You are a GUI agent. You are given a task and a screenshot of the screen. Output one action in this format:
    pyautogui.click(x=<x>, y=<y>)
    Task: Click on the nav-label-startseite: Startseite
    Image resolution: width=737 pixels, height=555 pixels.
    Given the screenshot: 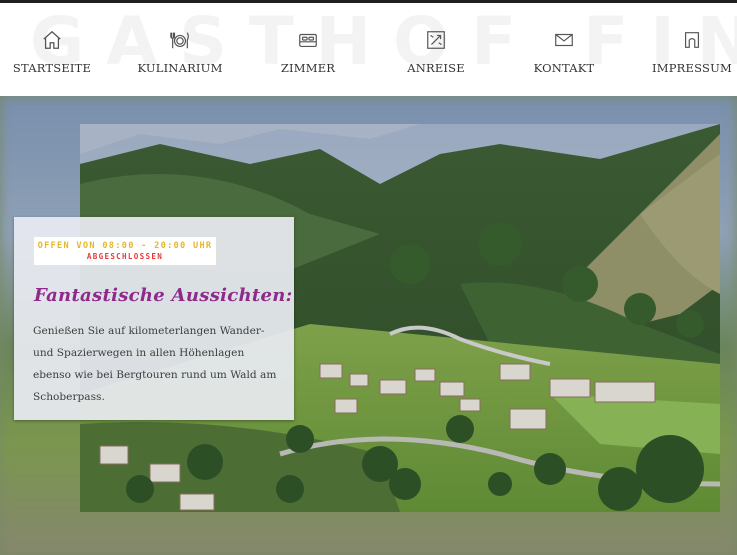 What is the action you would take?
    pyautogui.click(x=52, y=68)
    